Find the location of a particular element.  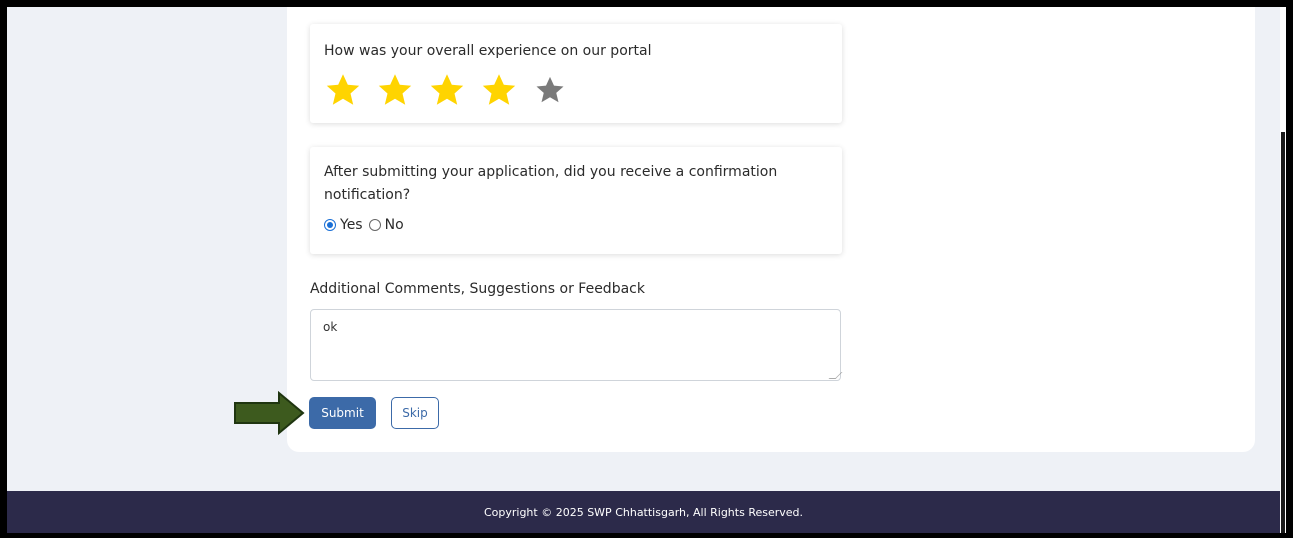

radio-no is located at coordinates (374, 225).